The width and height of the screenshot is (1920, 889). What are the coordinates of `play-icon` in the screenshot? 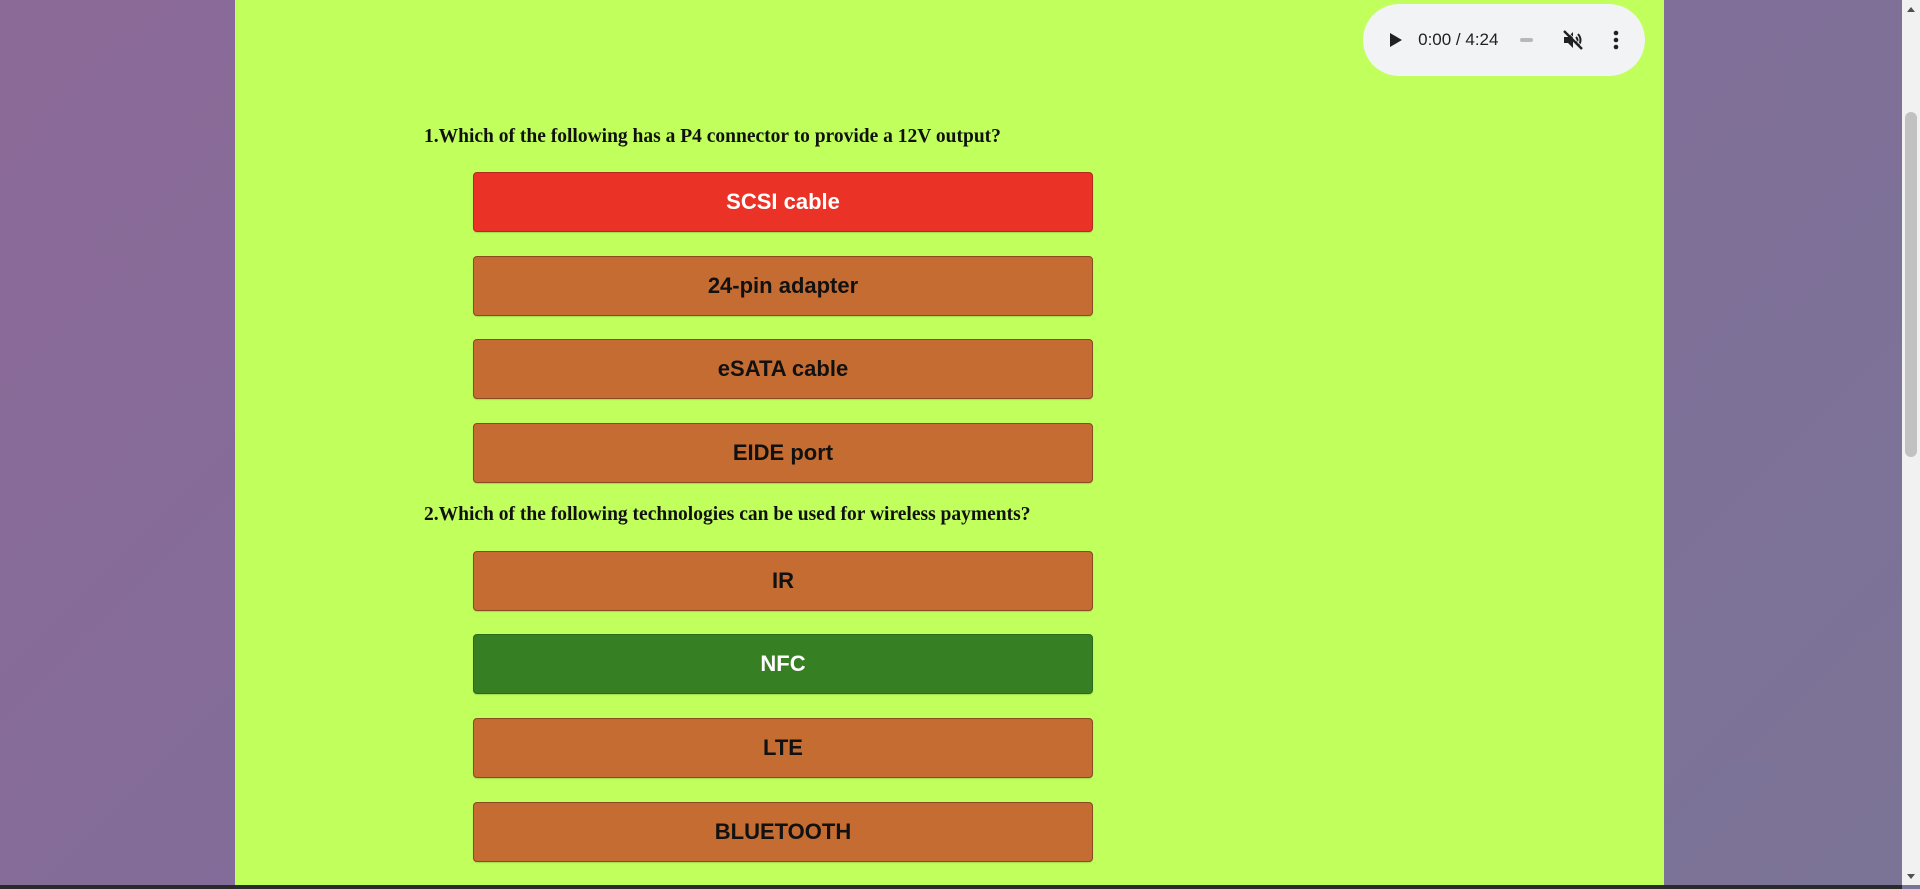 It's located at (1395, 40).